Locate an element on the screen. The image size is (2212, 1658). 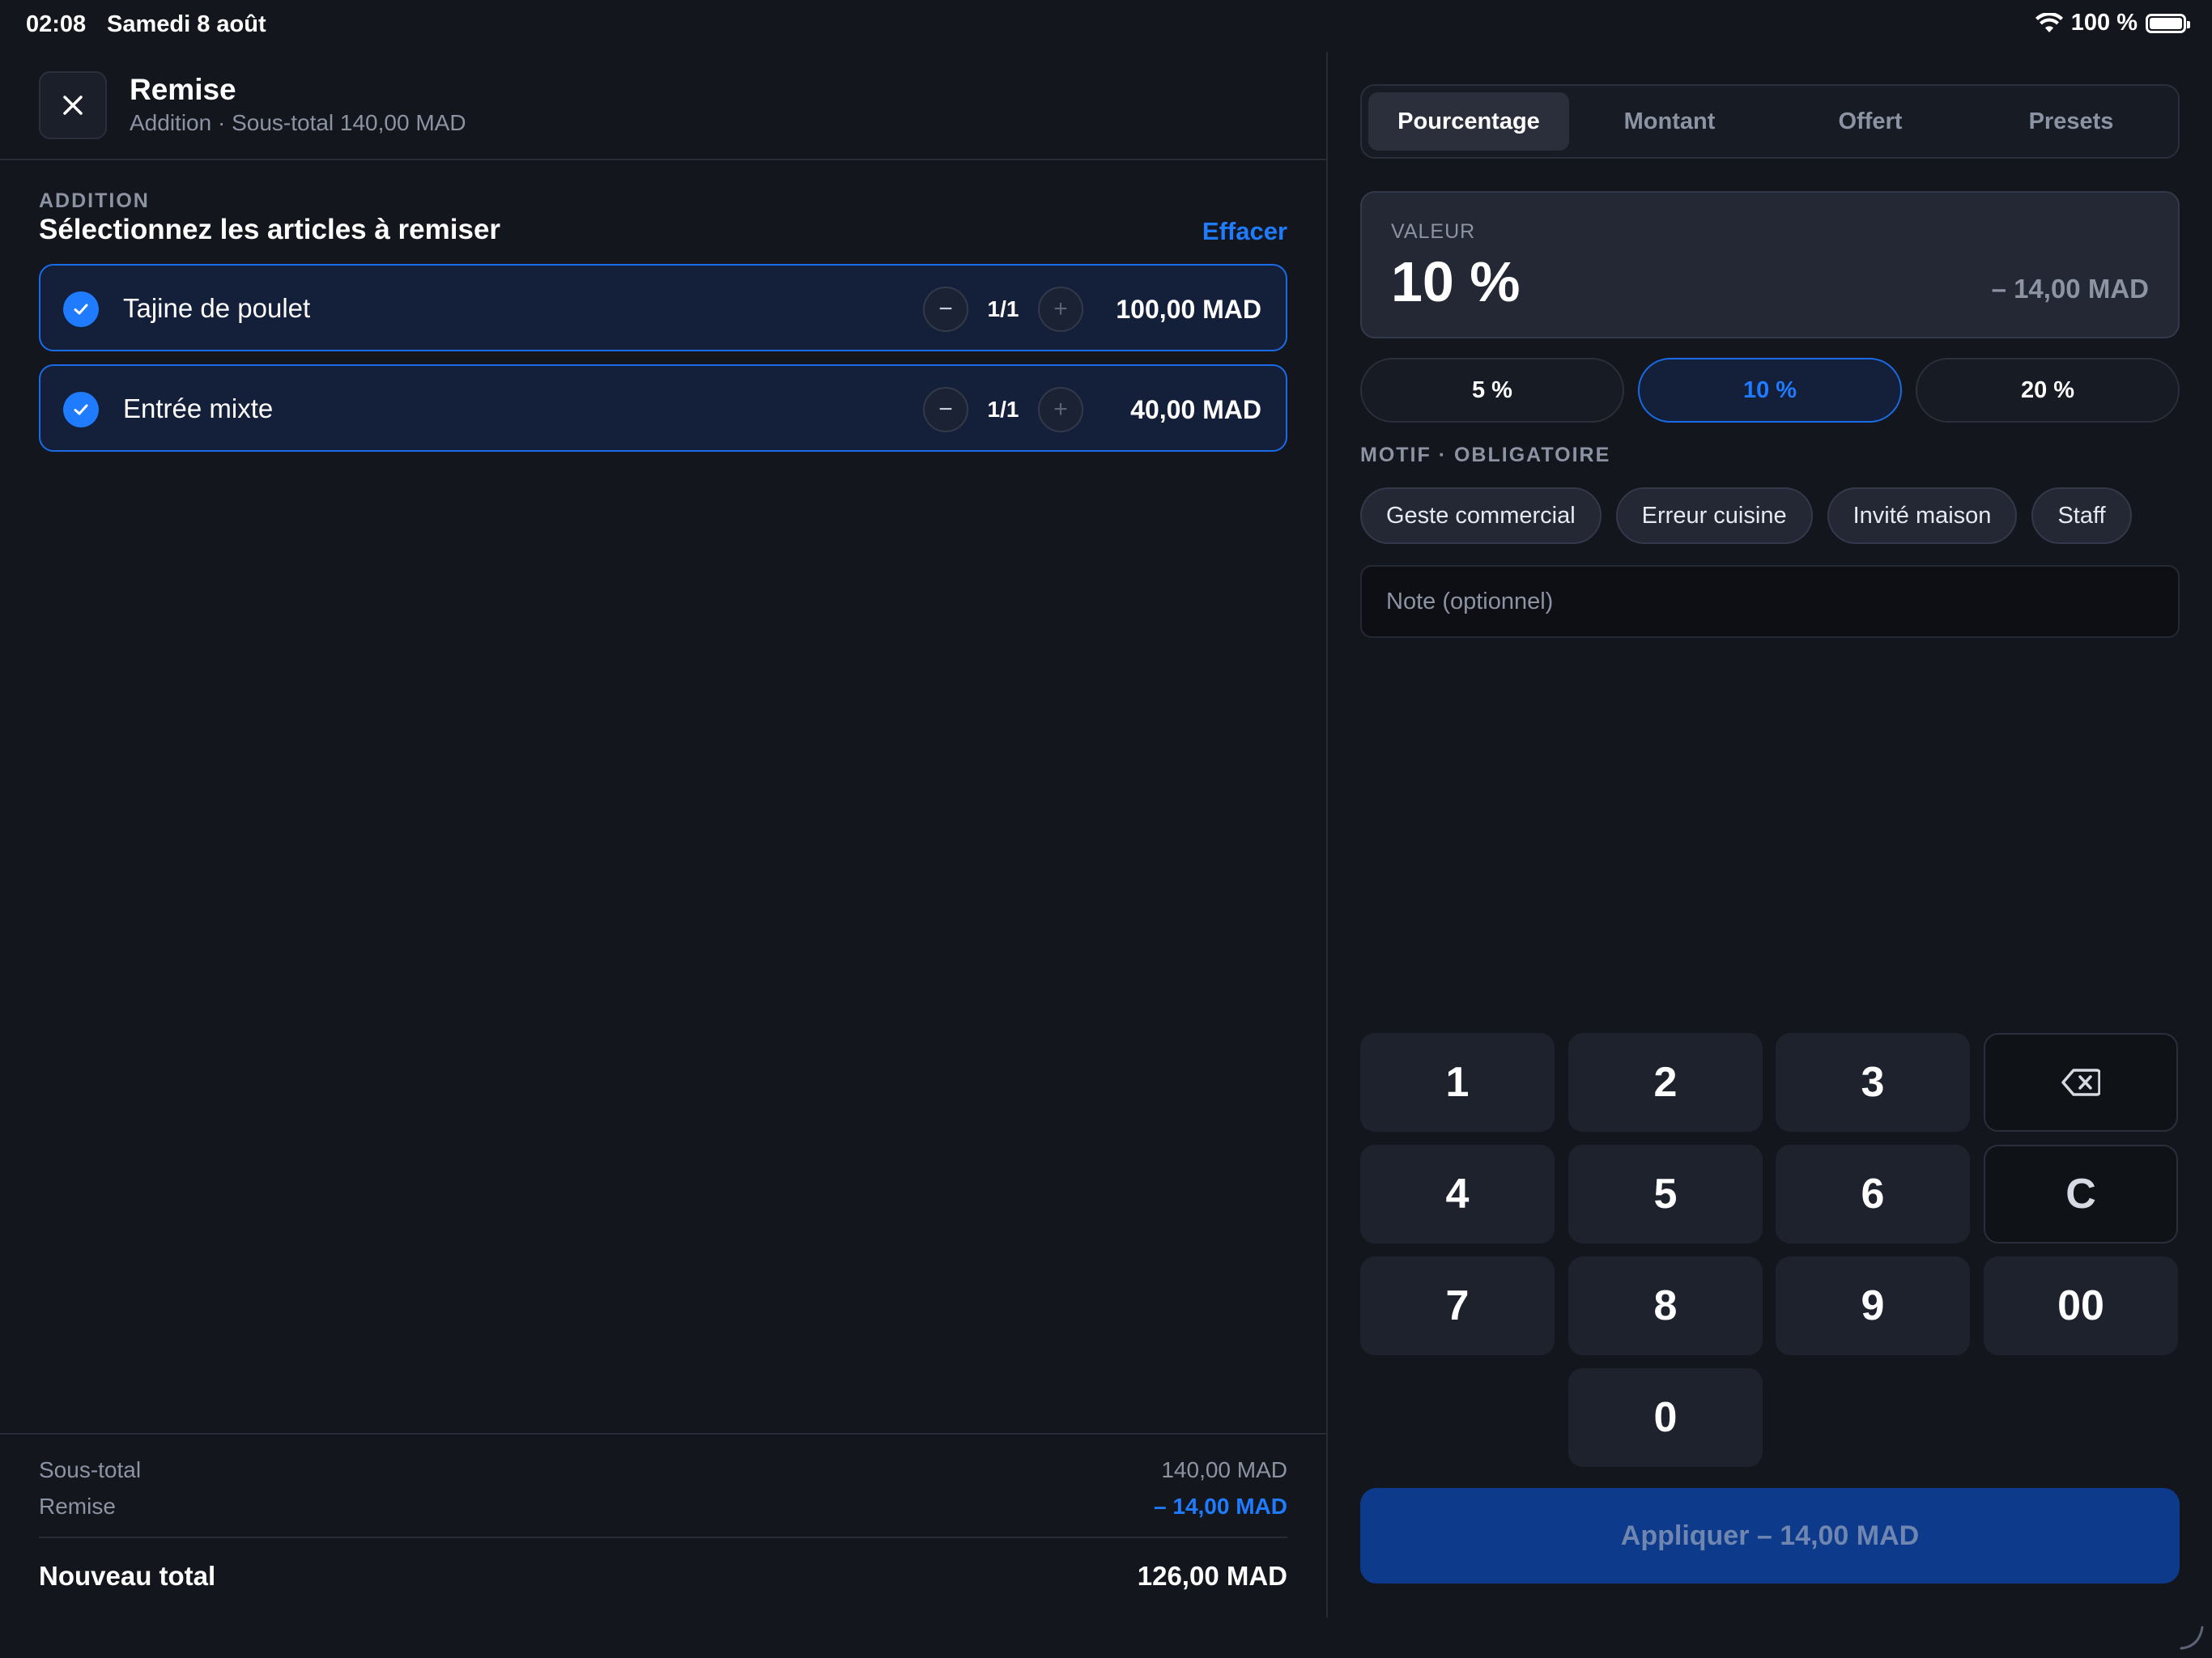
section-label: ADDITION is located at coordinates (95, 200).